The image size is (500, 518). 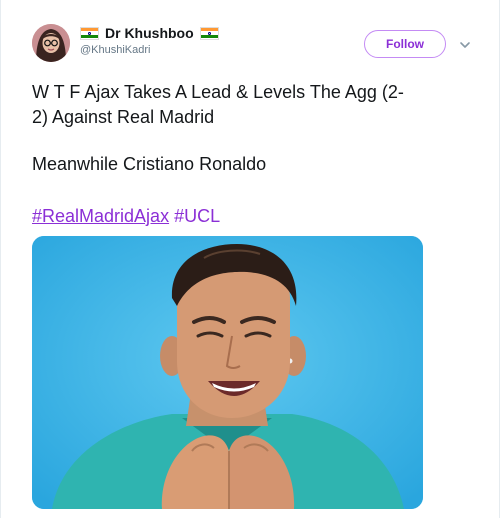 I want to click on hashtags: #RealMadridAjax #UCL, so click(x=126, y=216).